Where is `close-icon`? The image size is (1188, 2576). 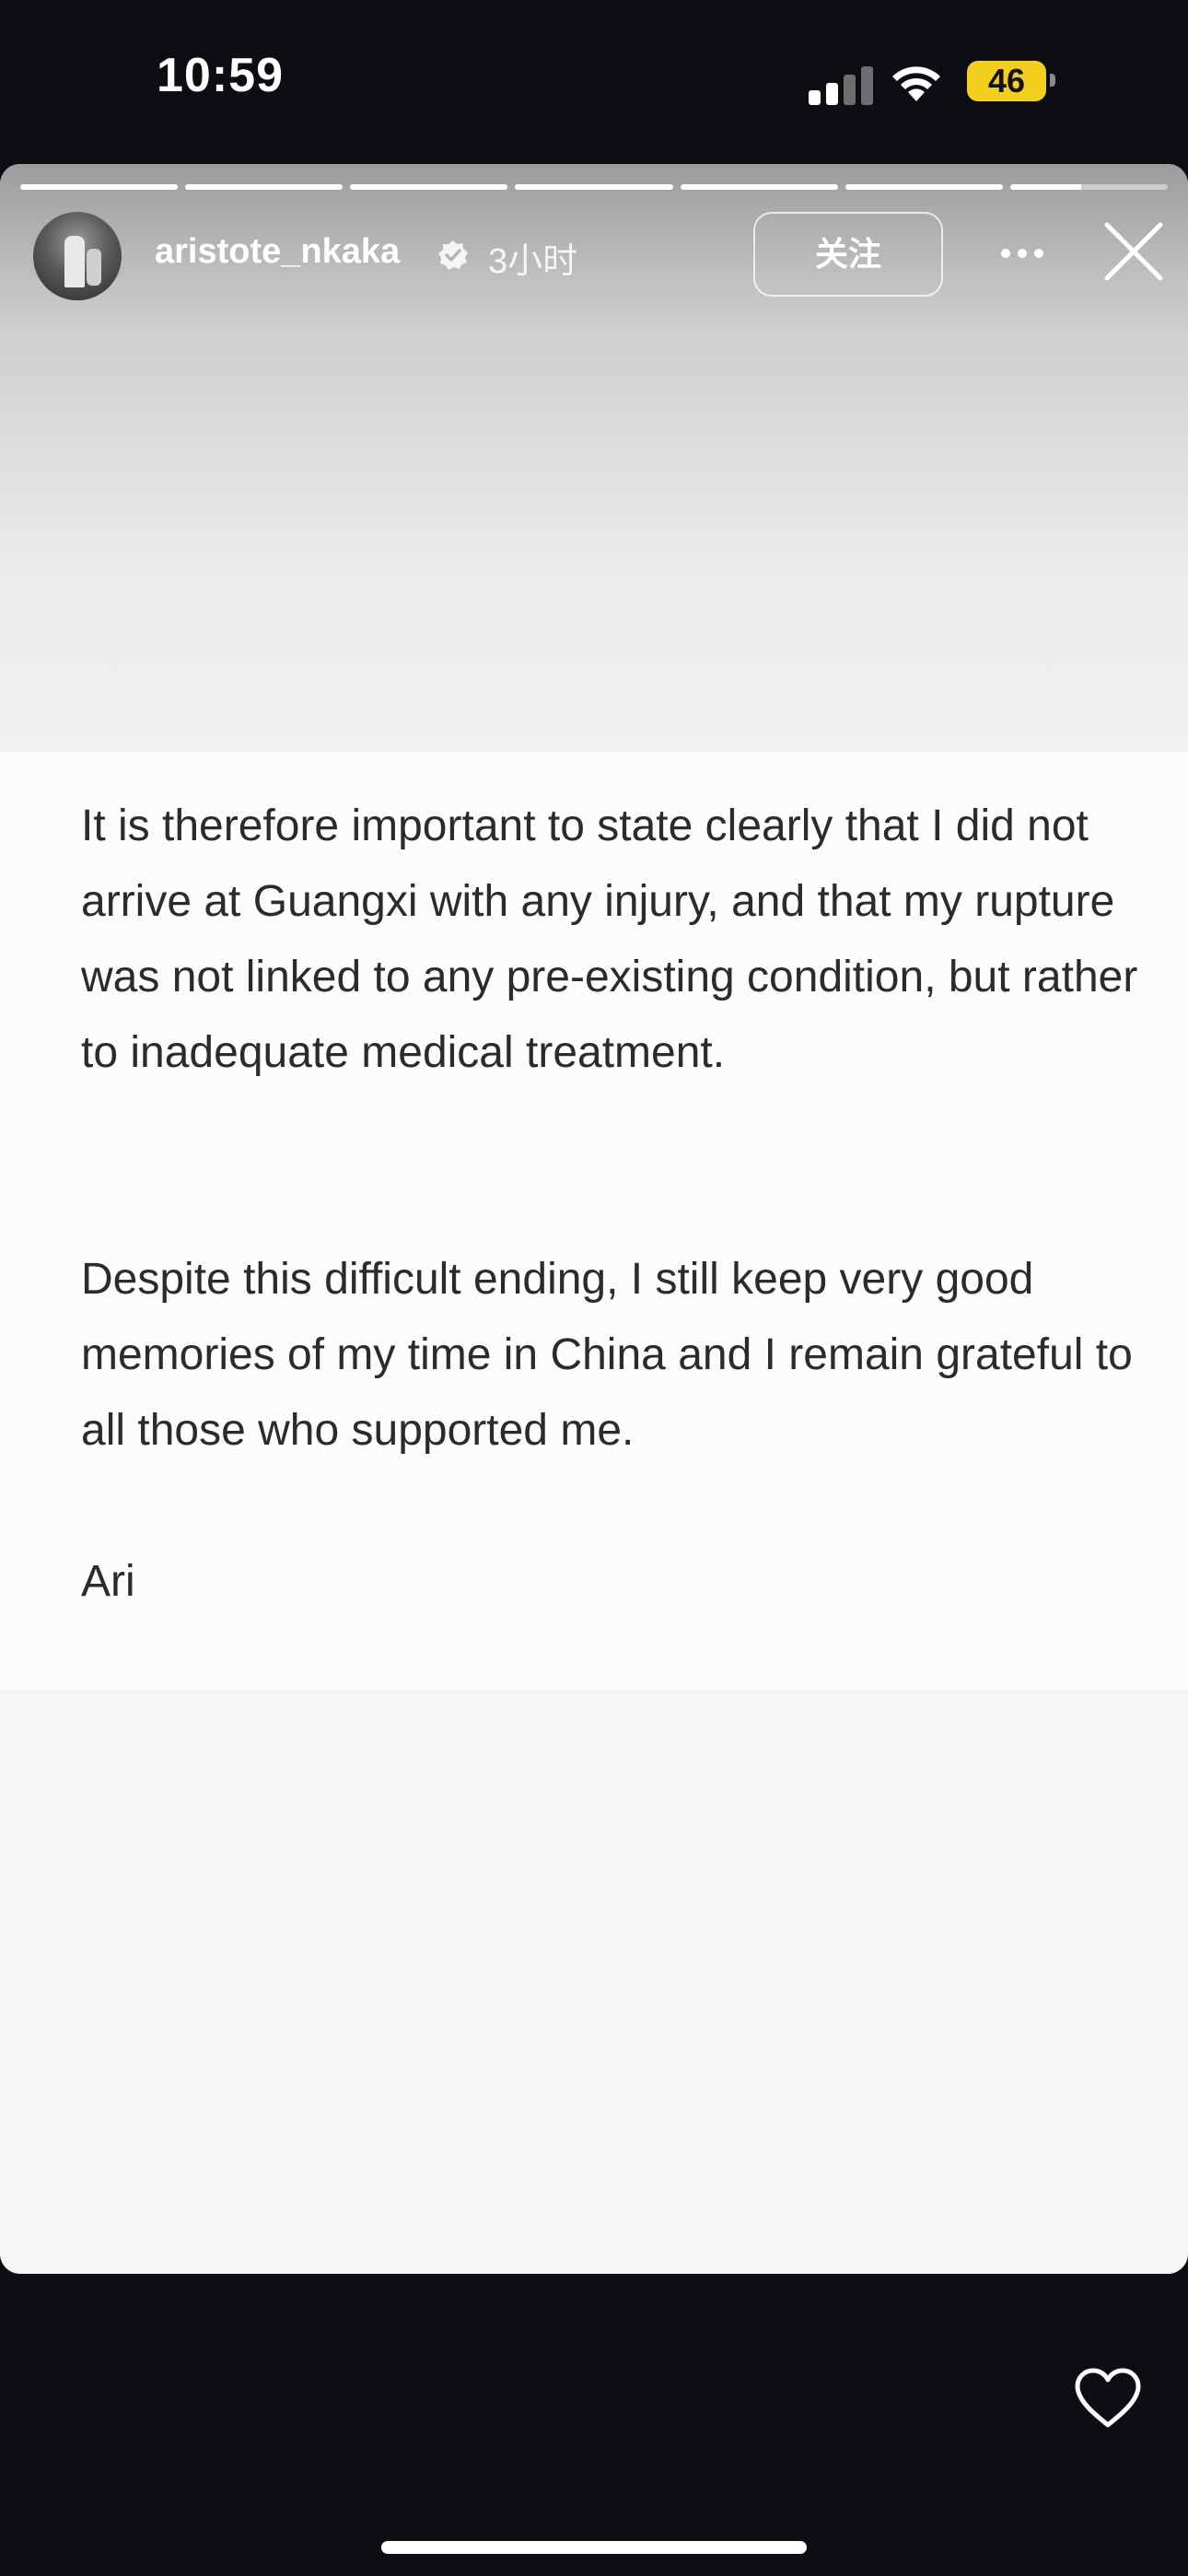
close-icon is located at coordinates (1133, 251).